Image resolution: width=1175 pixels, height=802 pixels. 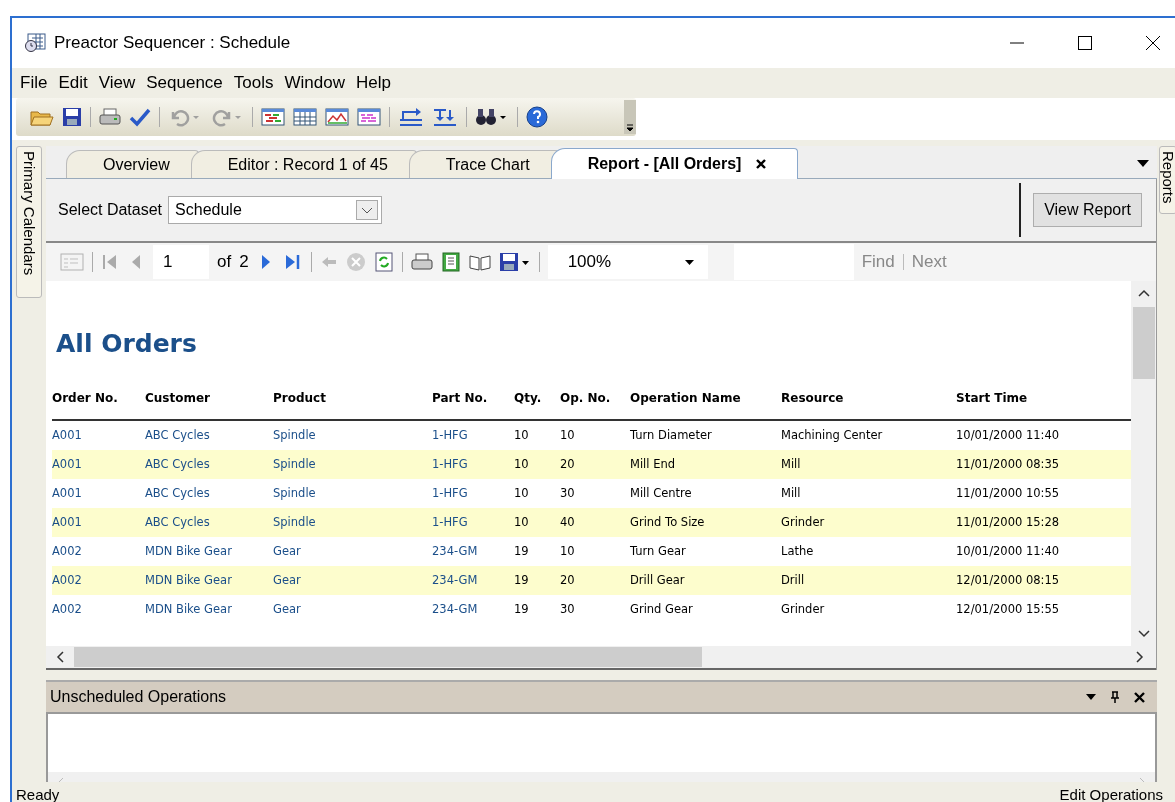 I want to click on vertical-scrollbar, so click(x=1143, y=463).